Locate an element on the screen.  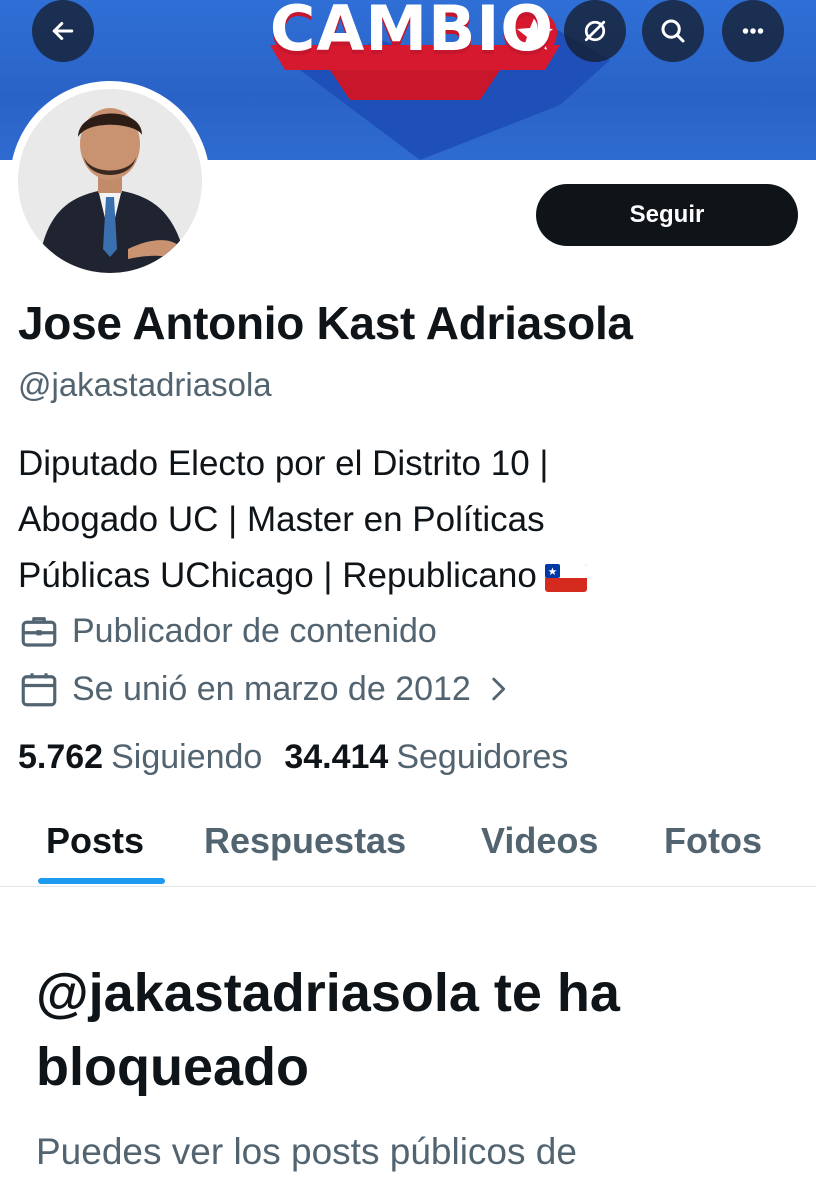
chile-flag-icon is located at coordinates (565, 577).